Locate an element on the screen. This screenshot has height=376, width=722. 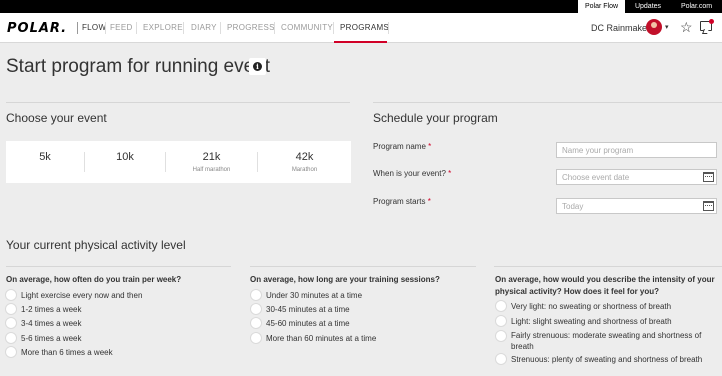
logo-divider is located at coordinates (77, 28).